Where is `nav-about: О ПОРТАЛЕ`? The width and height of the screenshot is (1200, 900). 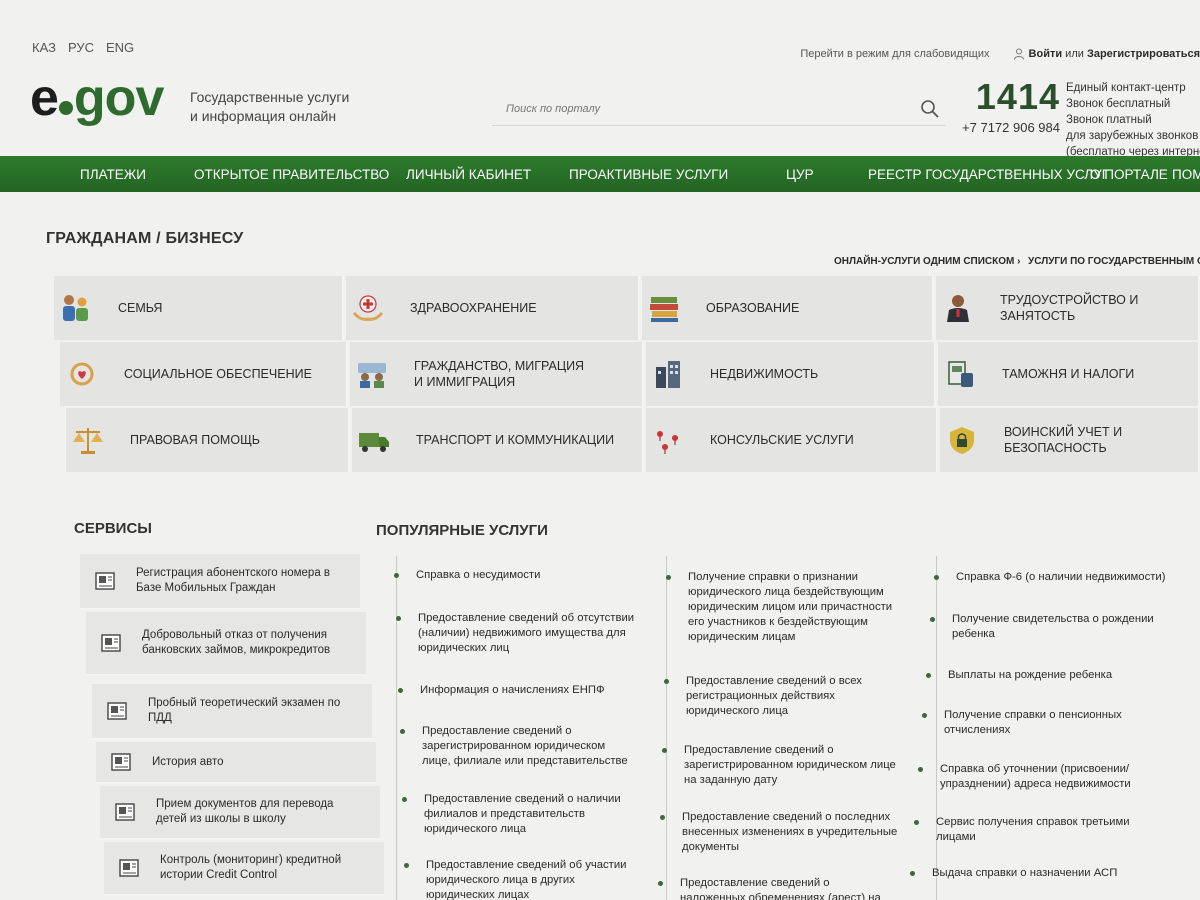
nav-about: О ПОРТАЛЕ is located at coordinates (1129, 174).